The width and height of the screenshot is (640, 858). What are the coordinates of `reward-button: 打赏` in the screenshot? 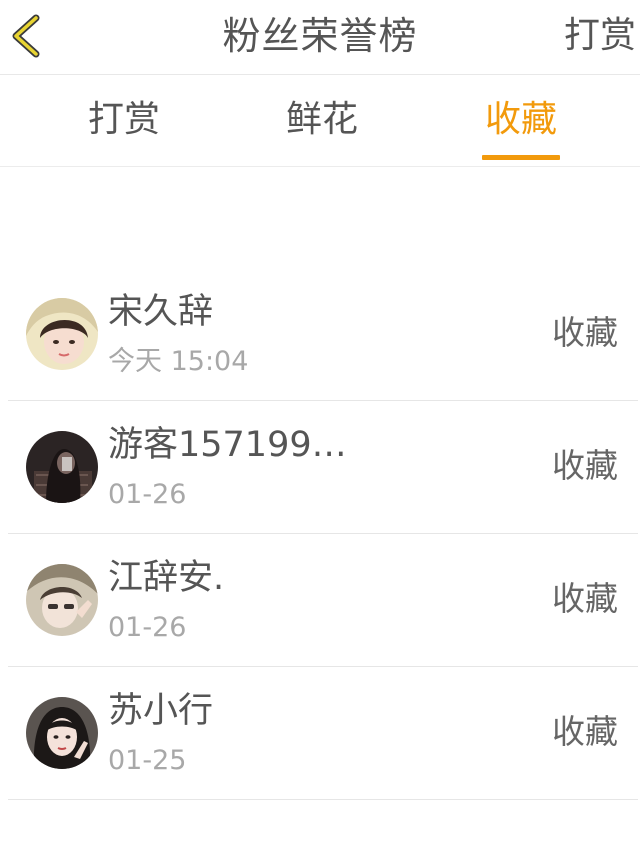 It's located at (600, 36).